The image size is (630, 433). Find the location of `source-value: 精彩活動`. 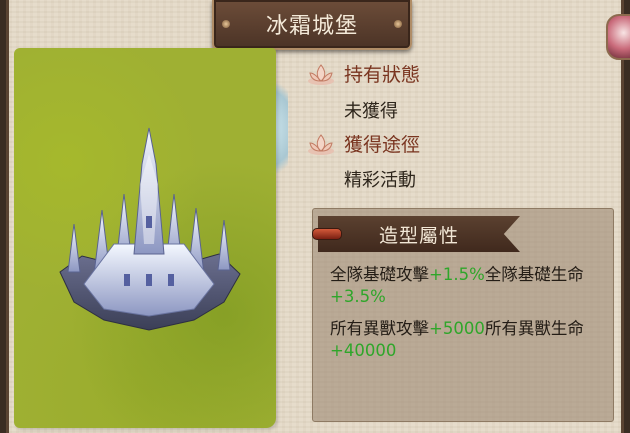

source-value: 精彩活動 is located at coordinates (380, 180).